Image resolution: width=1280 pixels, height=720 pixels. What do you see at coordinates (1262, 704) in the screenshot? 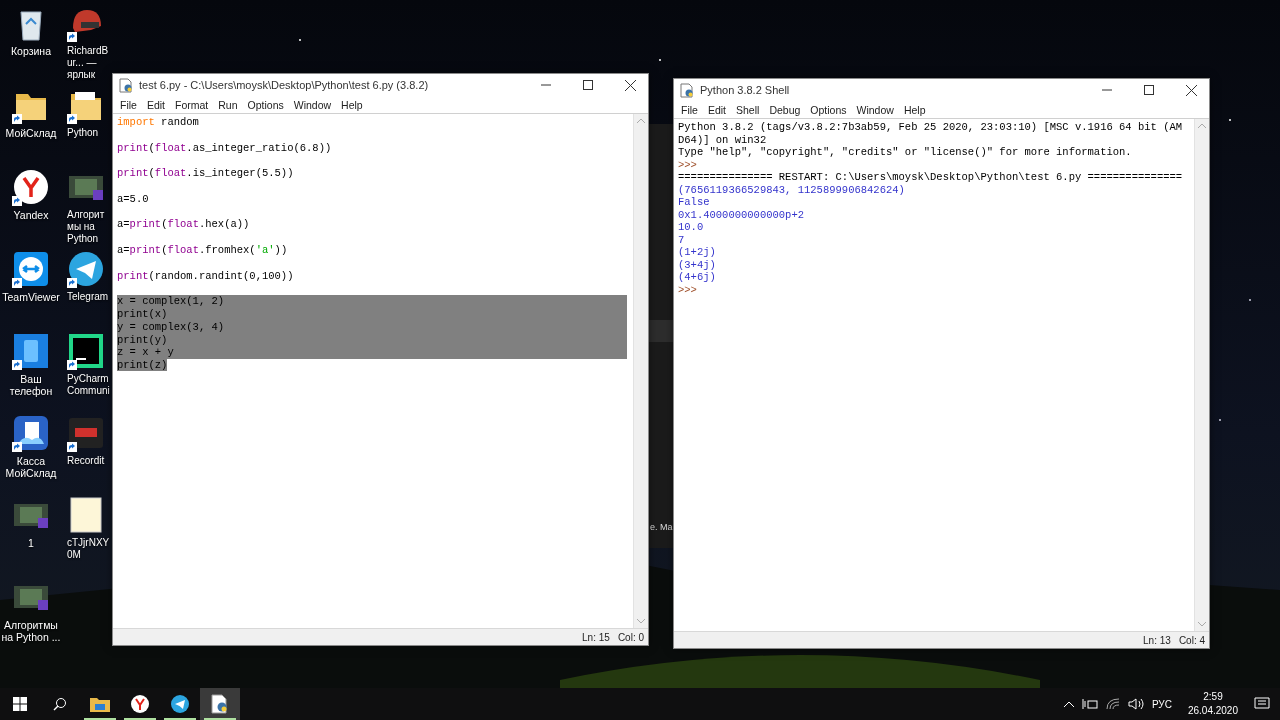
I see `notification-icon` at bounding box center [1262, 704].